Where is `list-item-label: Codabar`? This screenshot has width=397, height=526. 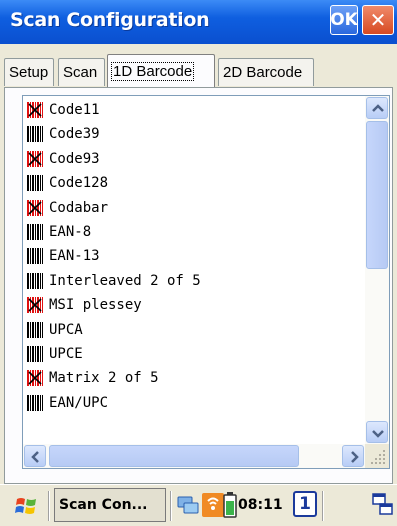 list-item-label: Codabar is located at coordinates (79, 207).